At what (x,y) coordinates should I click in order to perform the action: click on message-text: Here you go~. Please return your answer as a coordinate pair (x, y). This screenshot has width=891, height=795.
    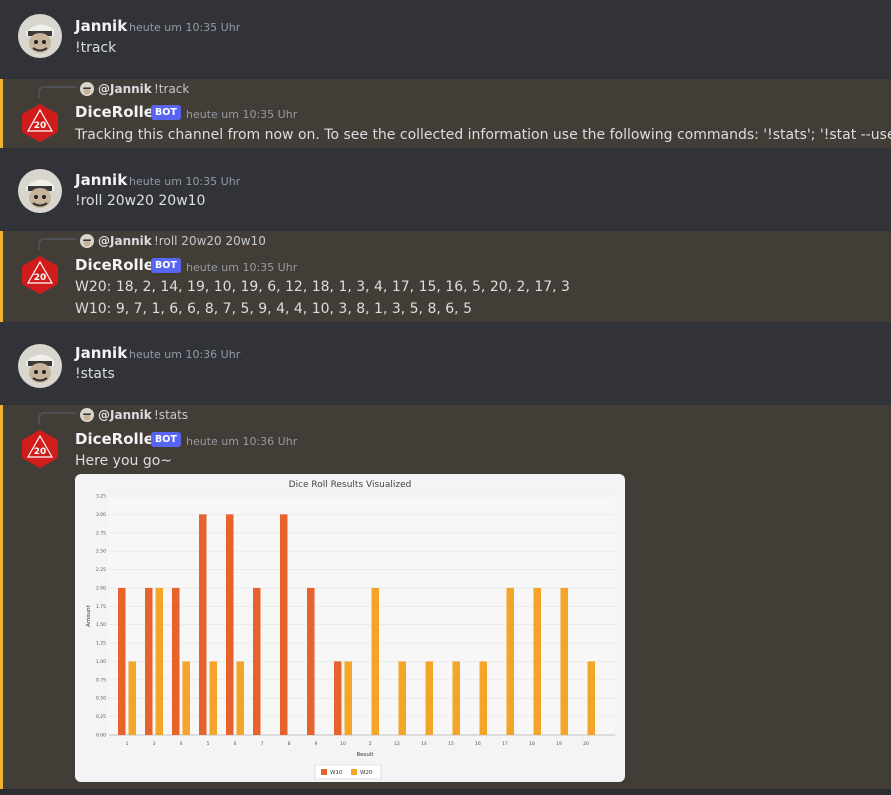
    Looking at the image, I should click on (124, 461).